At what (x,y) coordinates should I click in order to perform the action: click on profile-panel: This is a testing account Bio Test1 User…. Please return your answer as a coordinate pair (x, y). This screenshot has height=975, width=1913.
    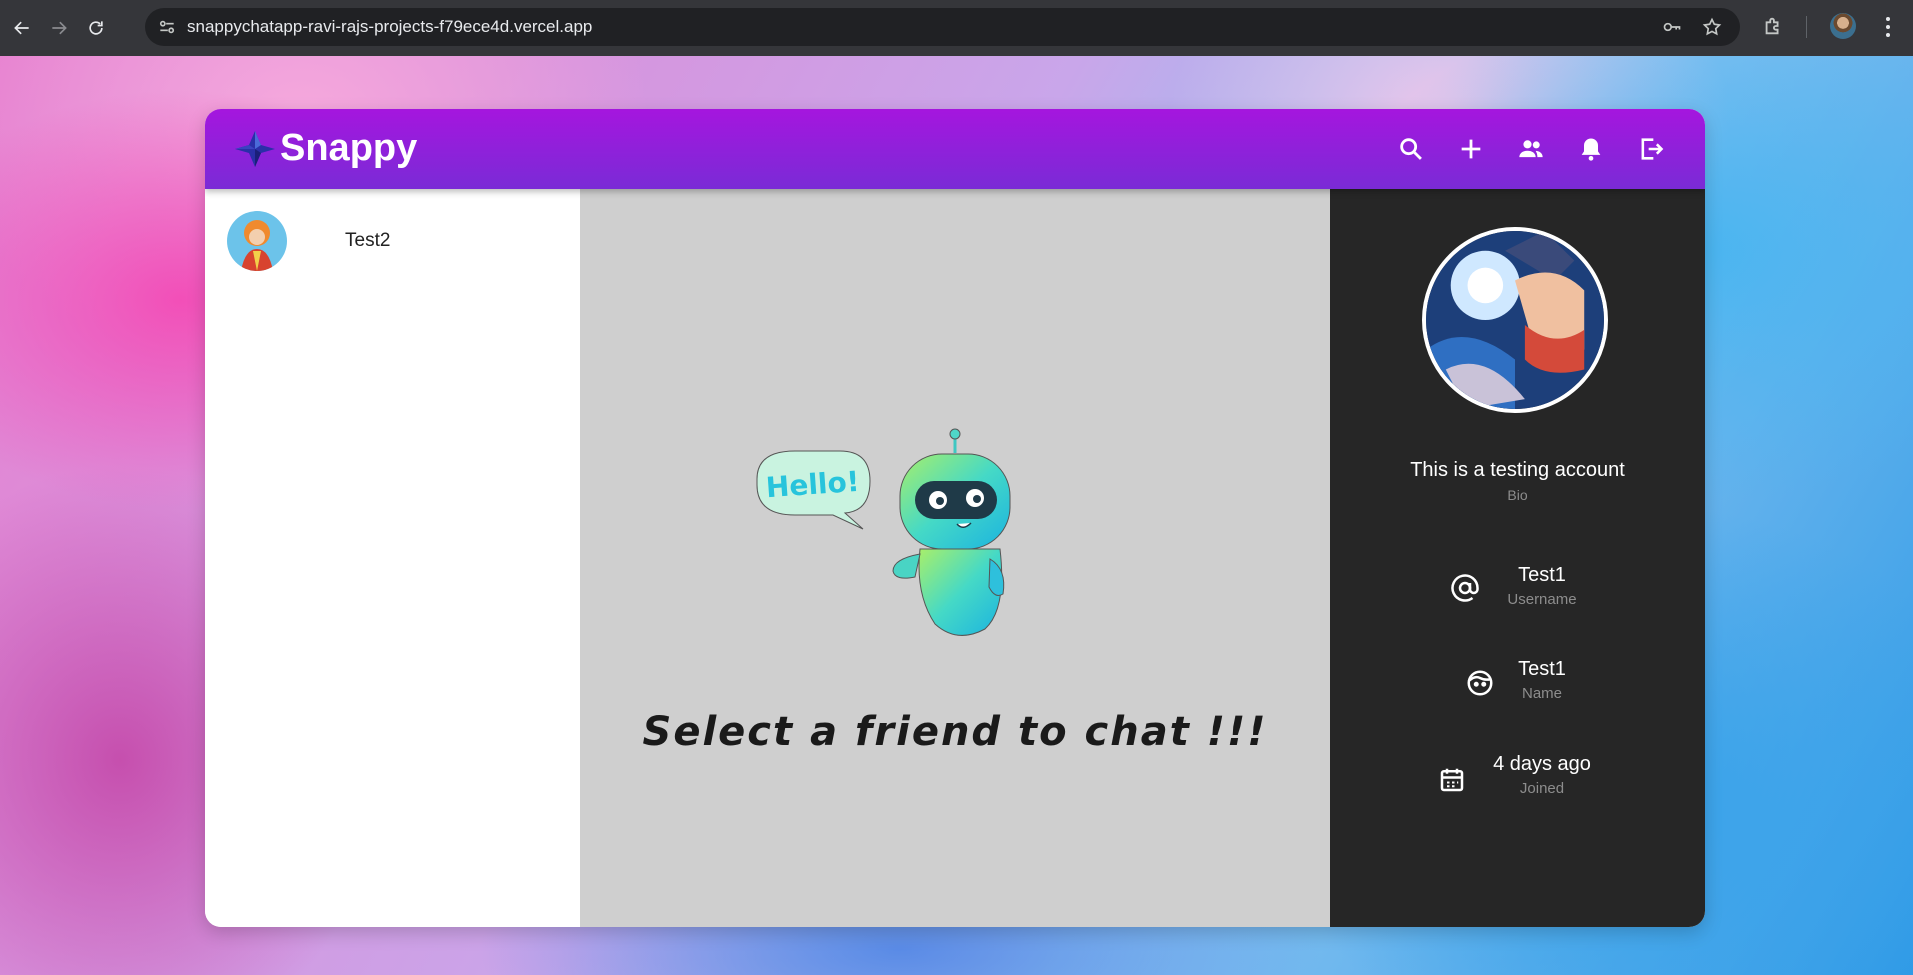
    Looking at the image, I should click on (1517, 558).